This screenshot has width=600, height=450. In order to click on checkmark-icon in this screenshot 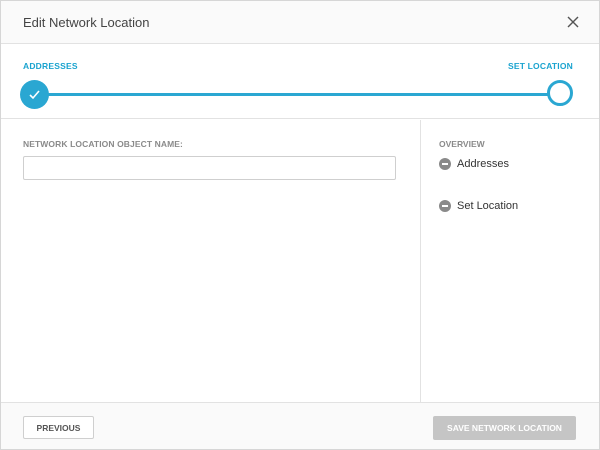, I will do `click(34, 95)`.